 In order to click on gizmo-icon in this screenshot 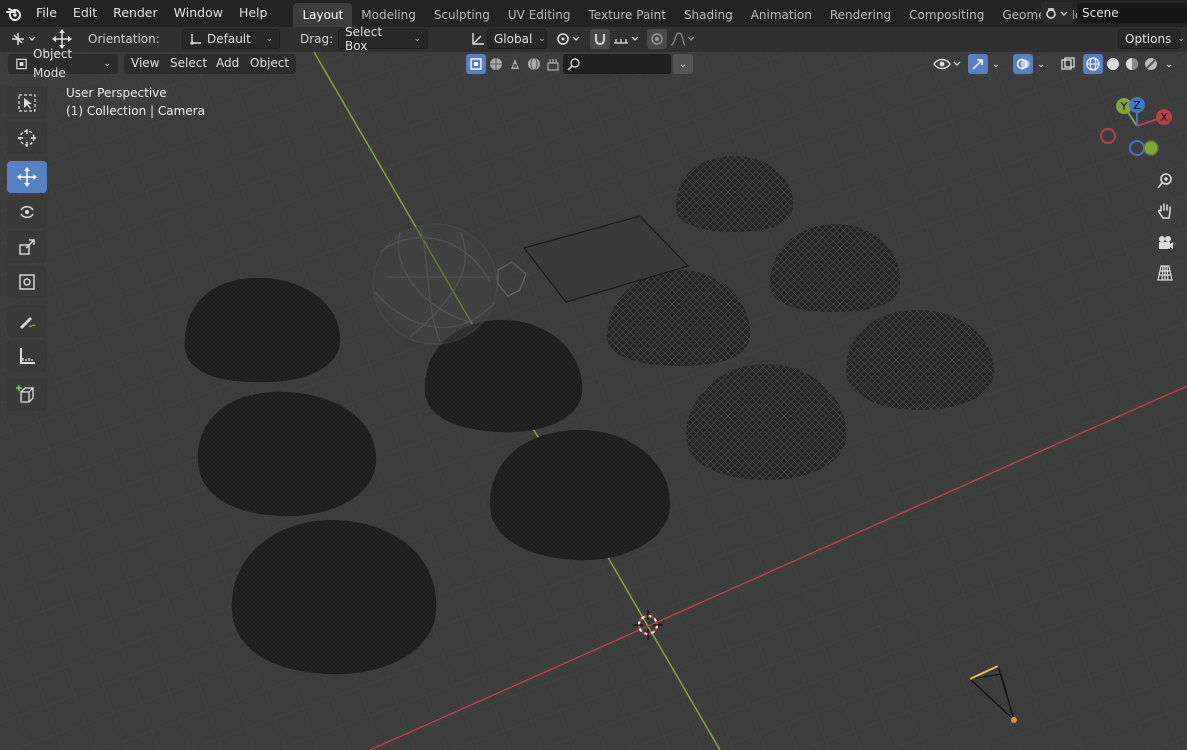, I will do `click(977, 64)`.